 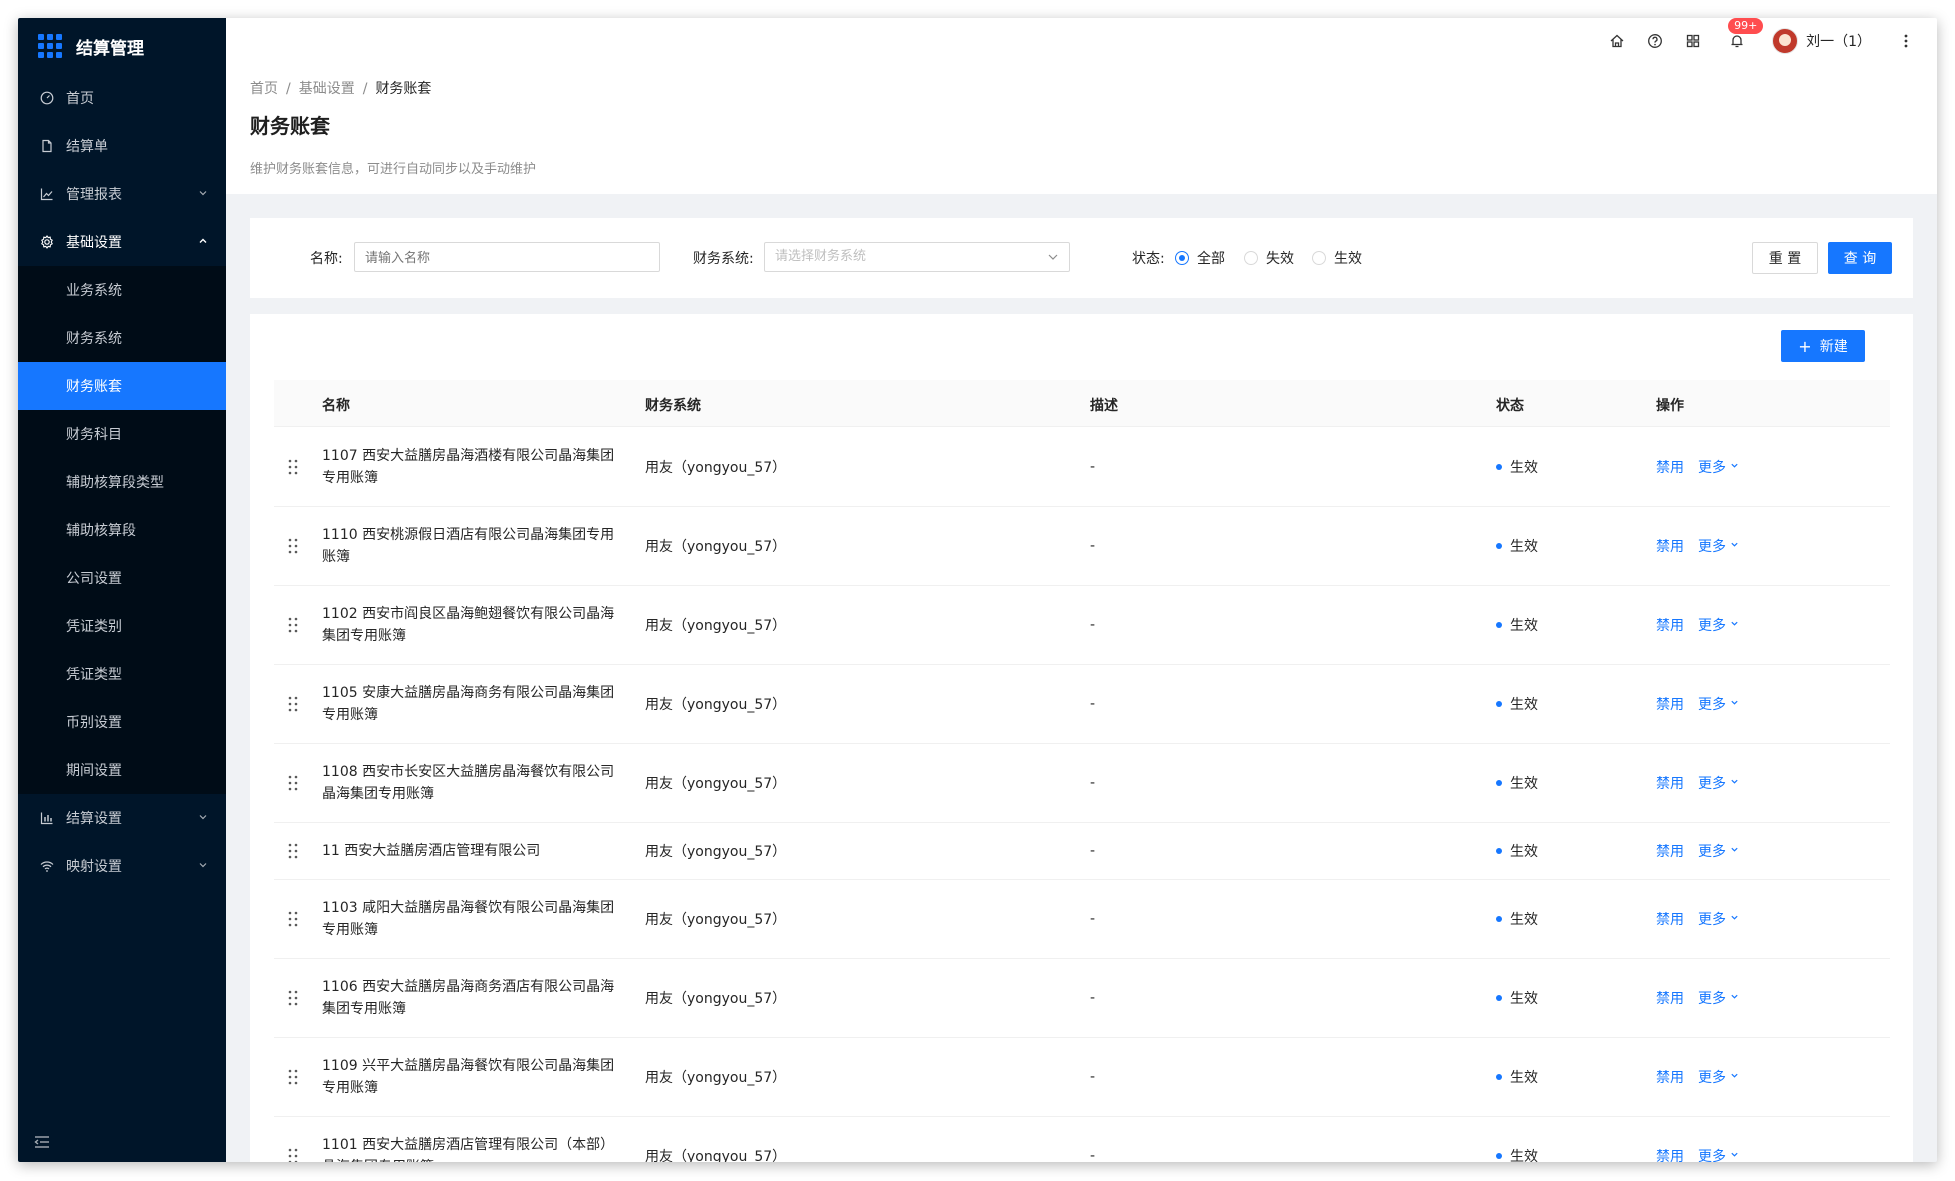 I want to click on sidebar-item-10: 公司设置, so click(x=122, y=578).